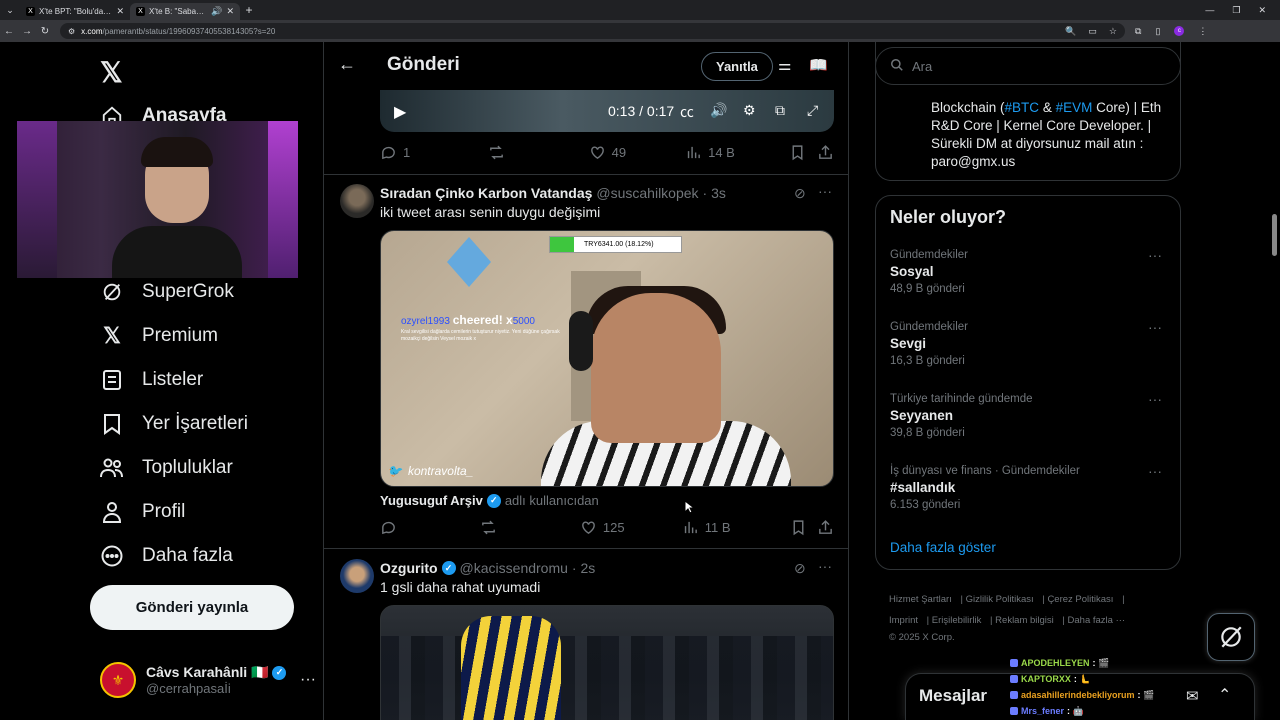 This screenshot has width=1280, height=720. I want to click on volume-icon: 🔊, so click(718, 110).